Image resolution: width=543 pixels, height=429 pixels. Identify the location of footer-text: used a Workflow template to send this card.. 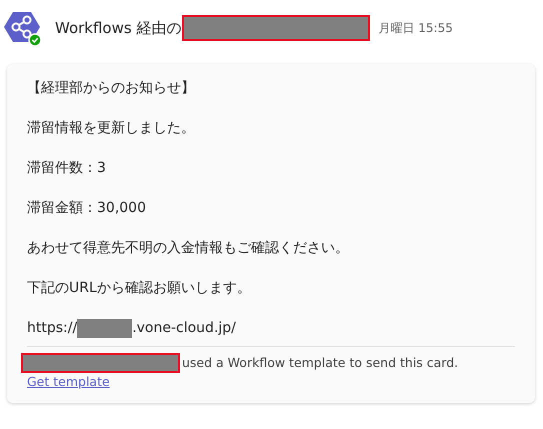
(320, 363).